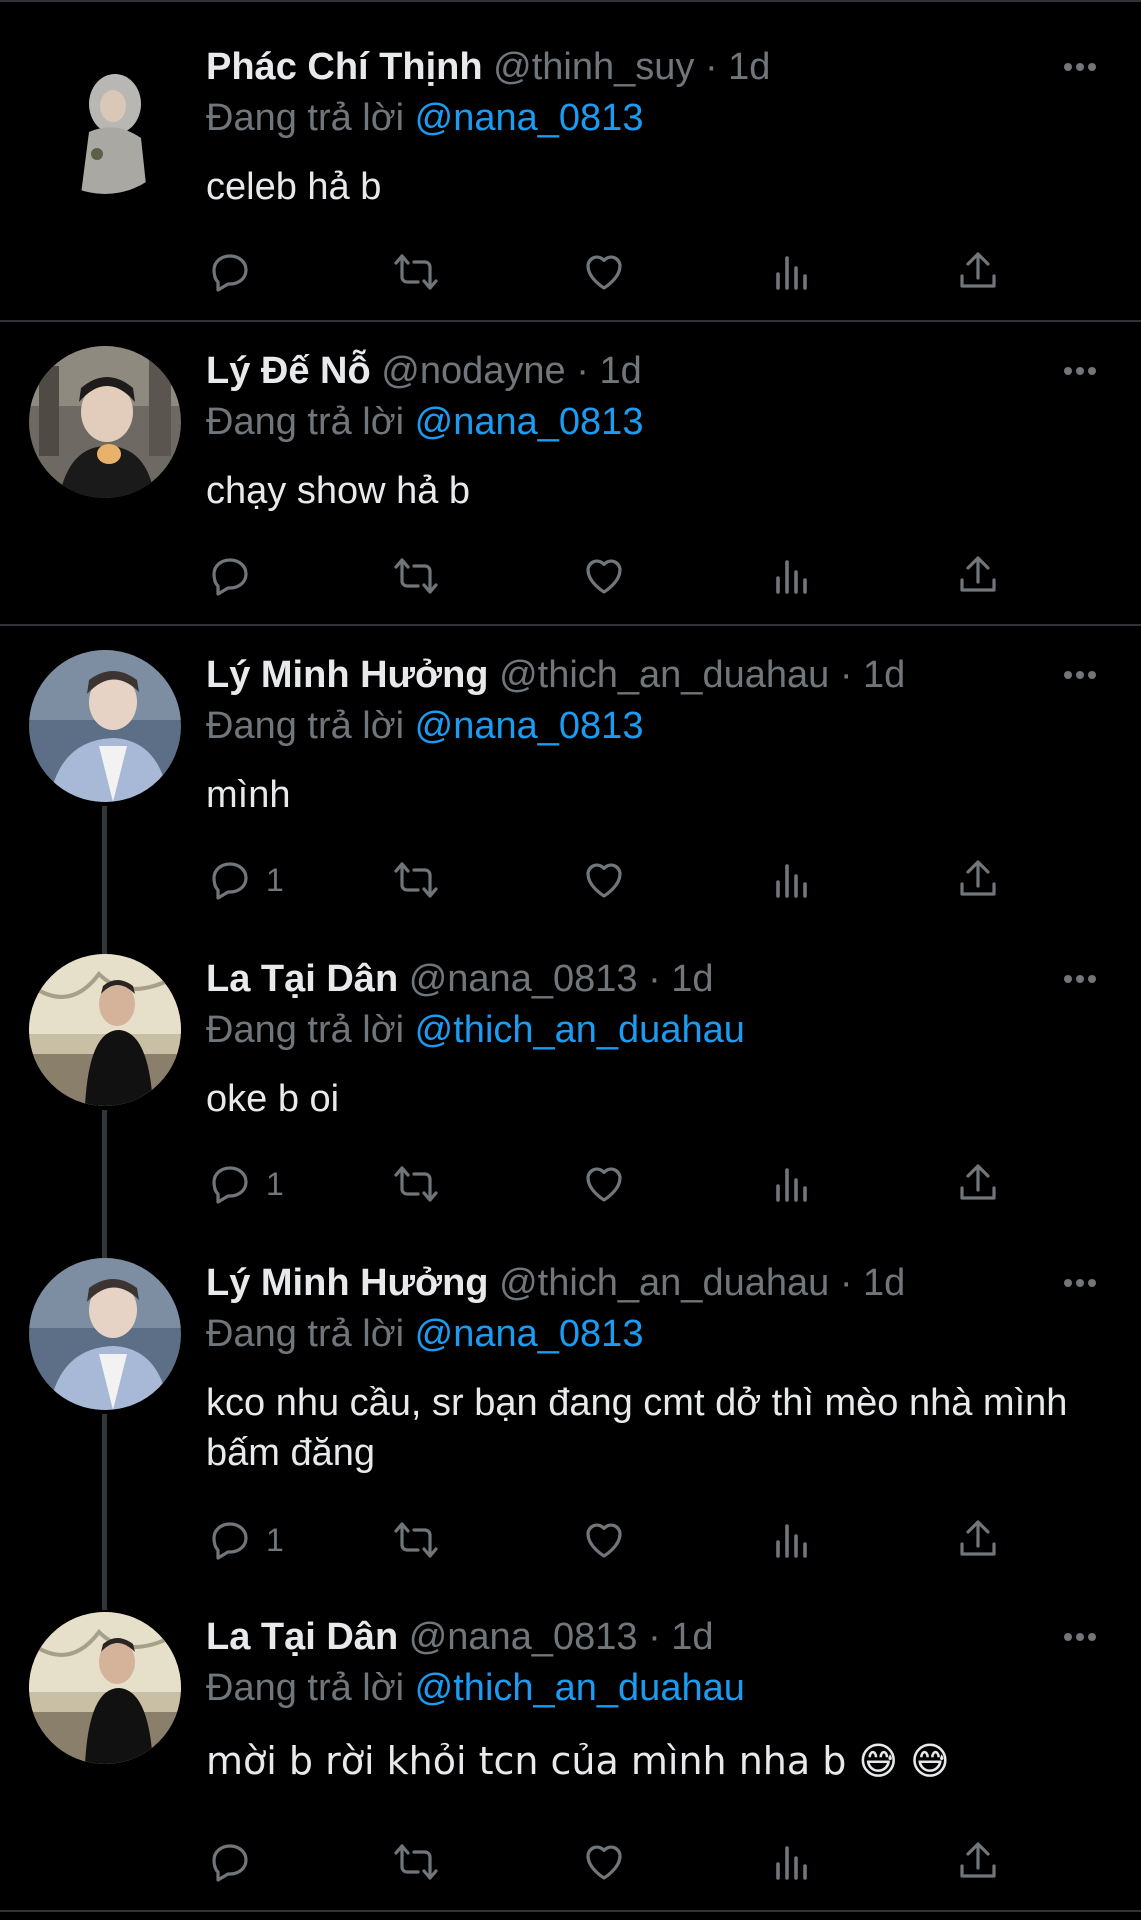  I want to click on display-name: Phác Chí Thịnh, so click(344, 67).